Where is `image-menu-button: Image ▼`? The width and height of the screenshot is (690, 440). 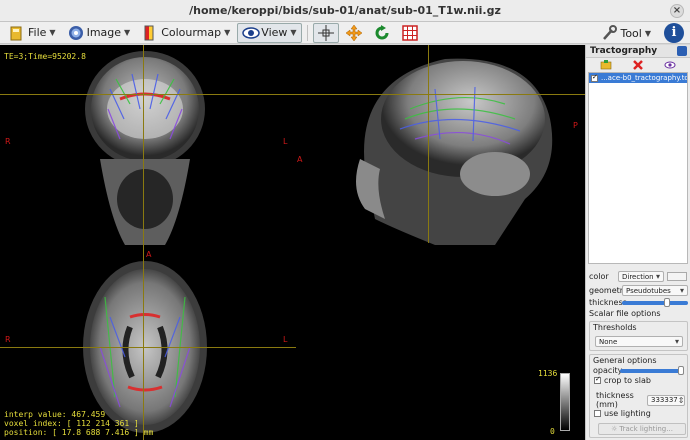
image-menu-button: Image ▼ is located at coordinates (99, 33).